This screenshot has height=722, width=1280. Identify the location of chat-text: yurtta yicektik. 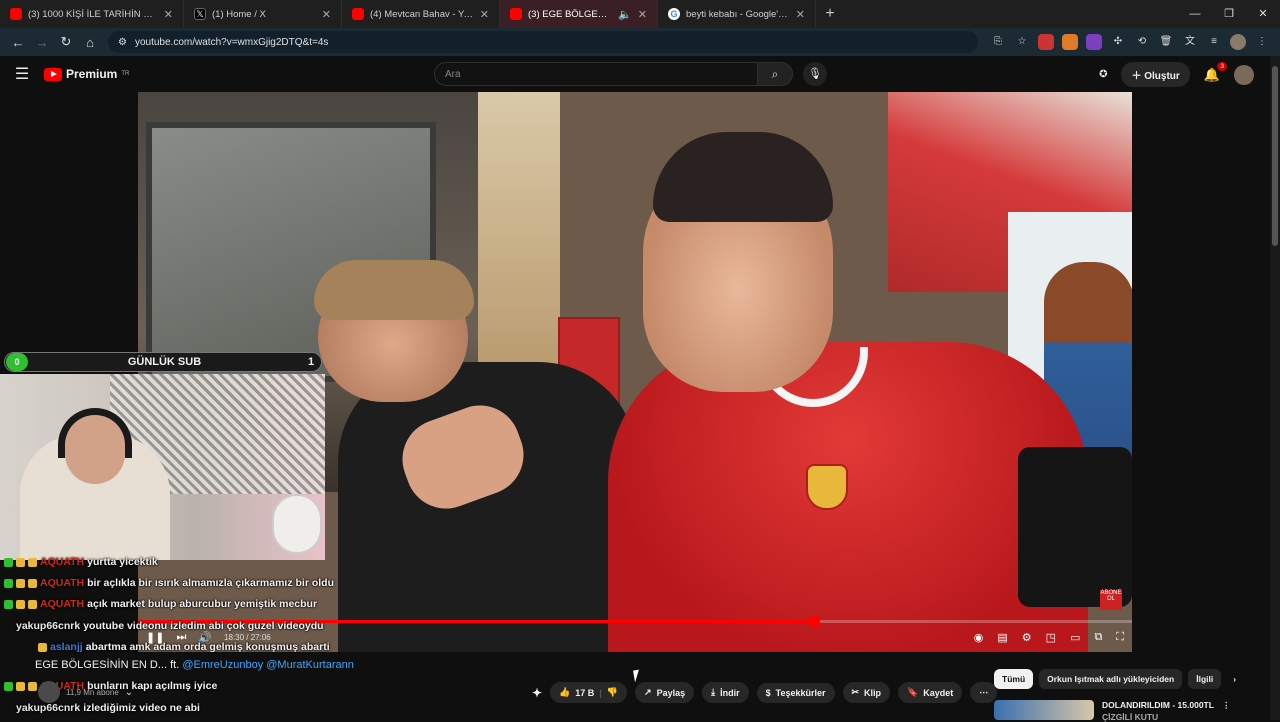
(122, 562).